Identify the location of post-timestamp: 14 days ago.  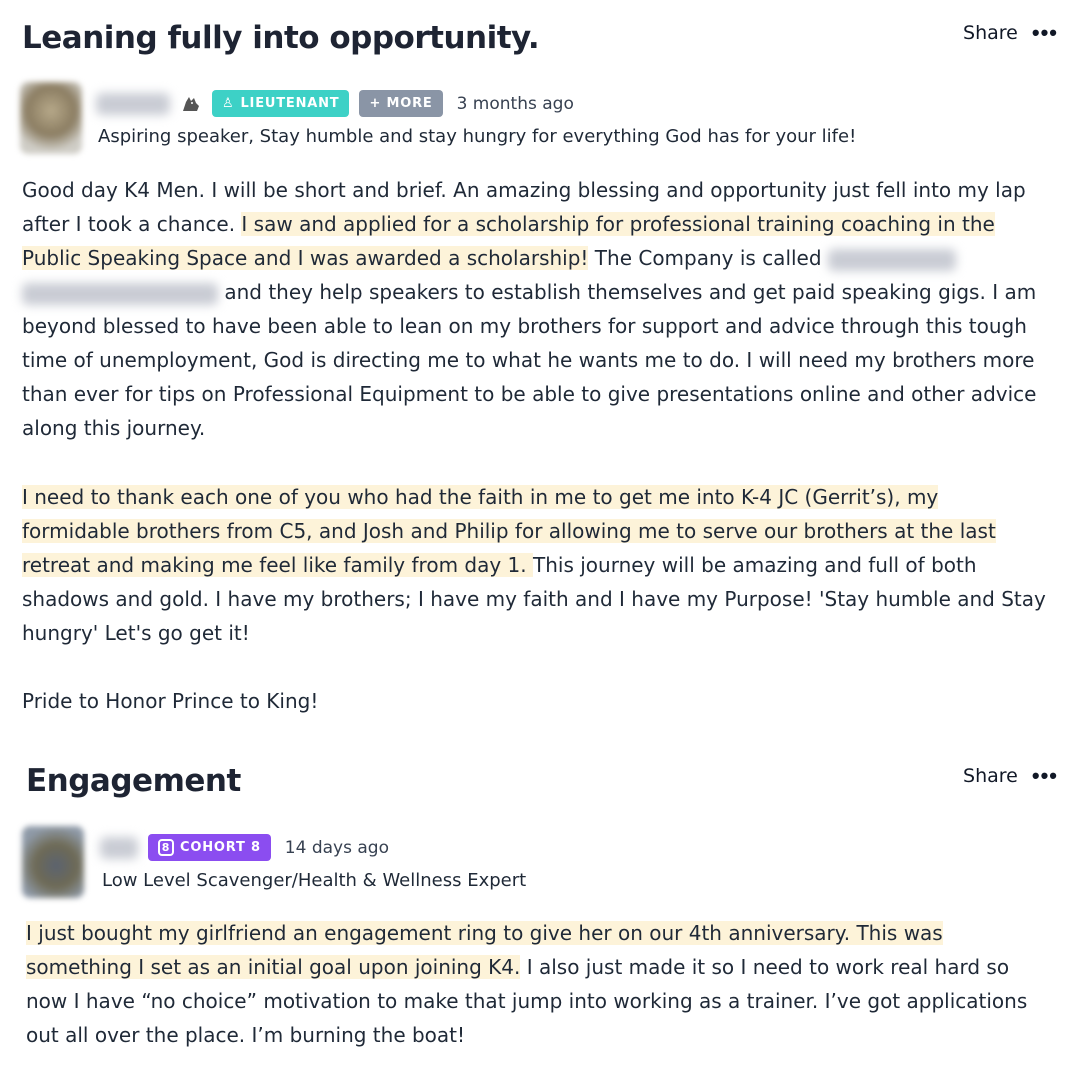
(337, 848).